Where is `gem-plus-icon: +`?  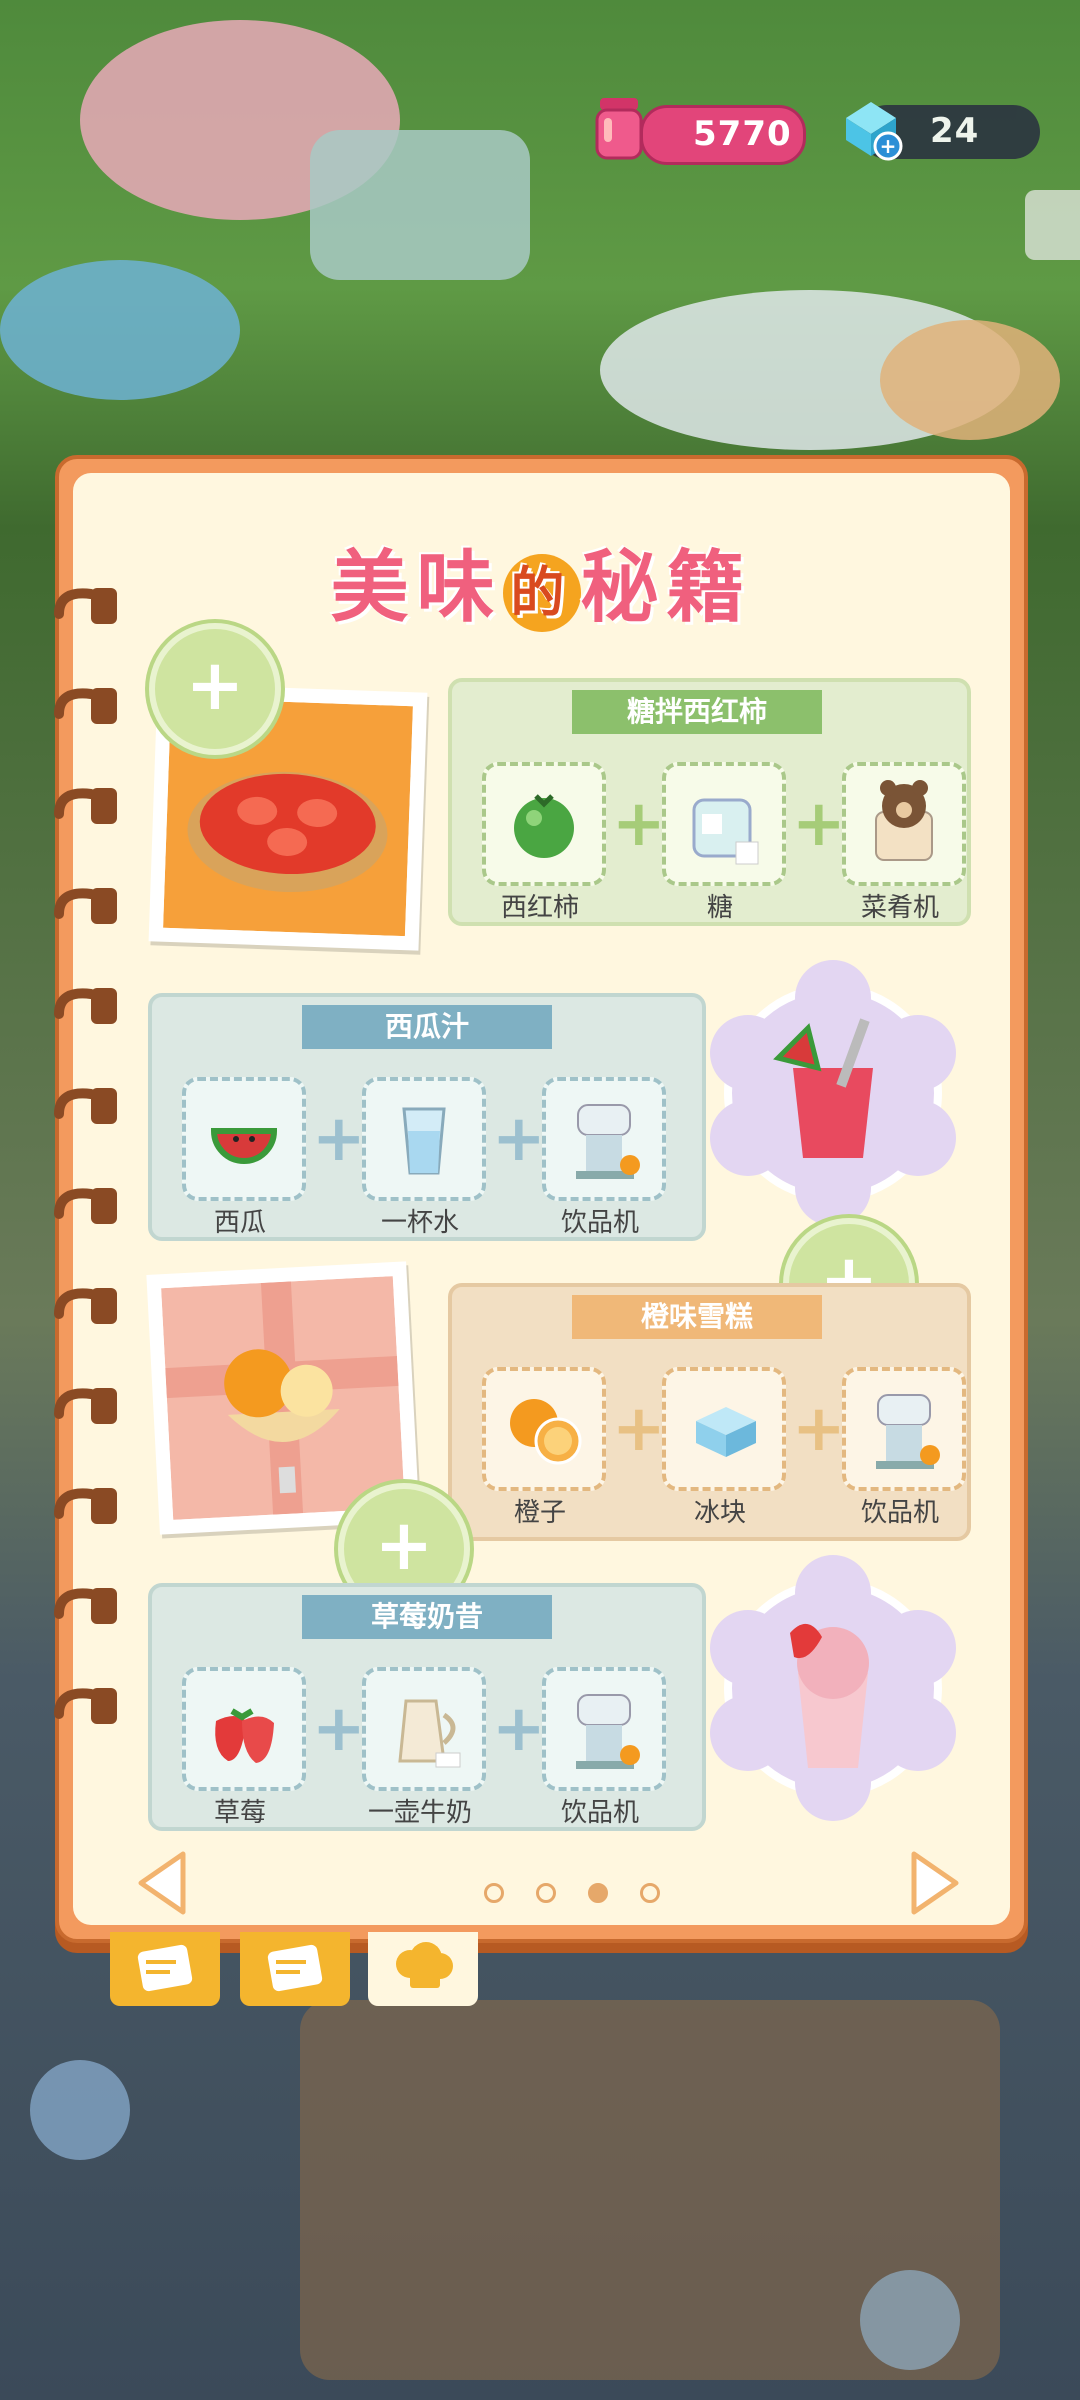
gem-plus-icon: + is located at coordinates (871, 129).